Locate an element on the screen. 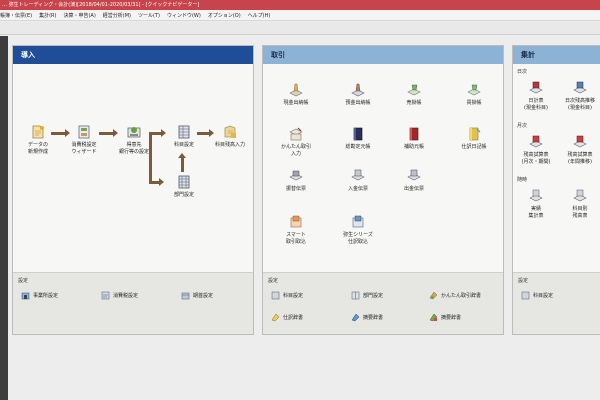 Image resolution: width=600 pixels, height=400 pixels. deposit-book-button: 預金出納帳 is located at coordinates (358, 94).